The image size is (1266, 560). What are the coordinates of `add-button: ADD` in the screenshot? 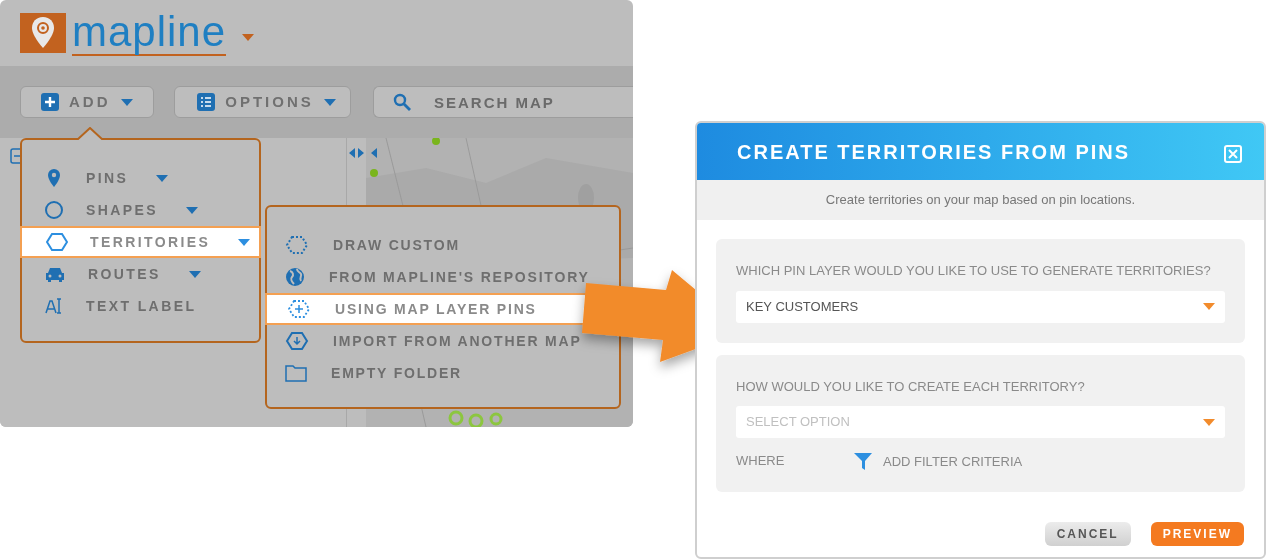 It's located at (87, 102).